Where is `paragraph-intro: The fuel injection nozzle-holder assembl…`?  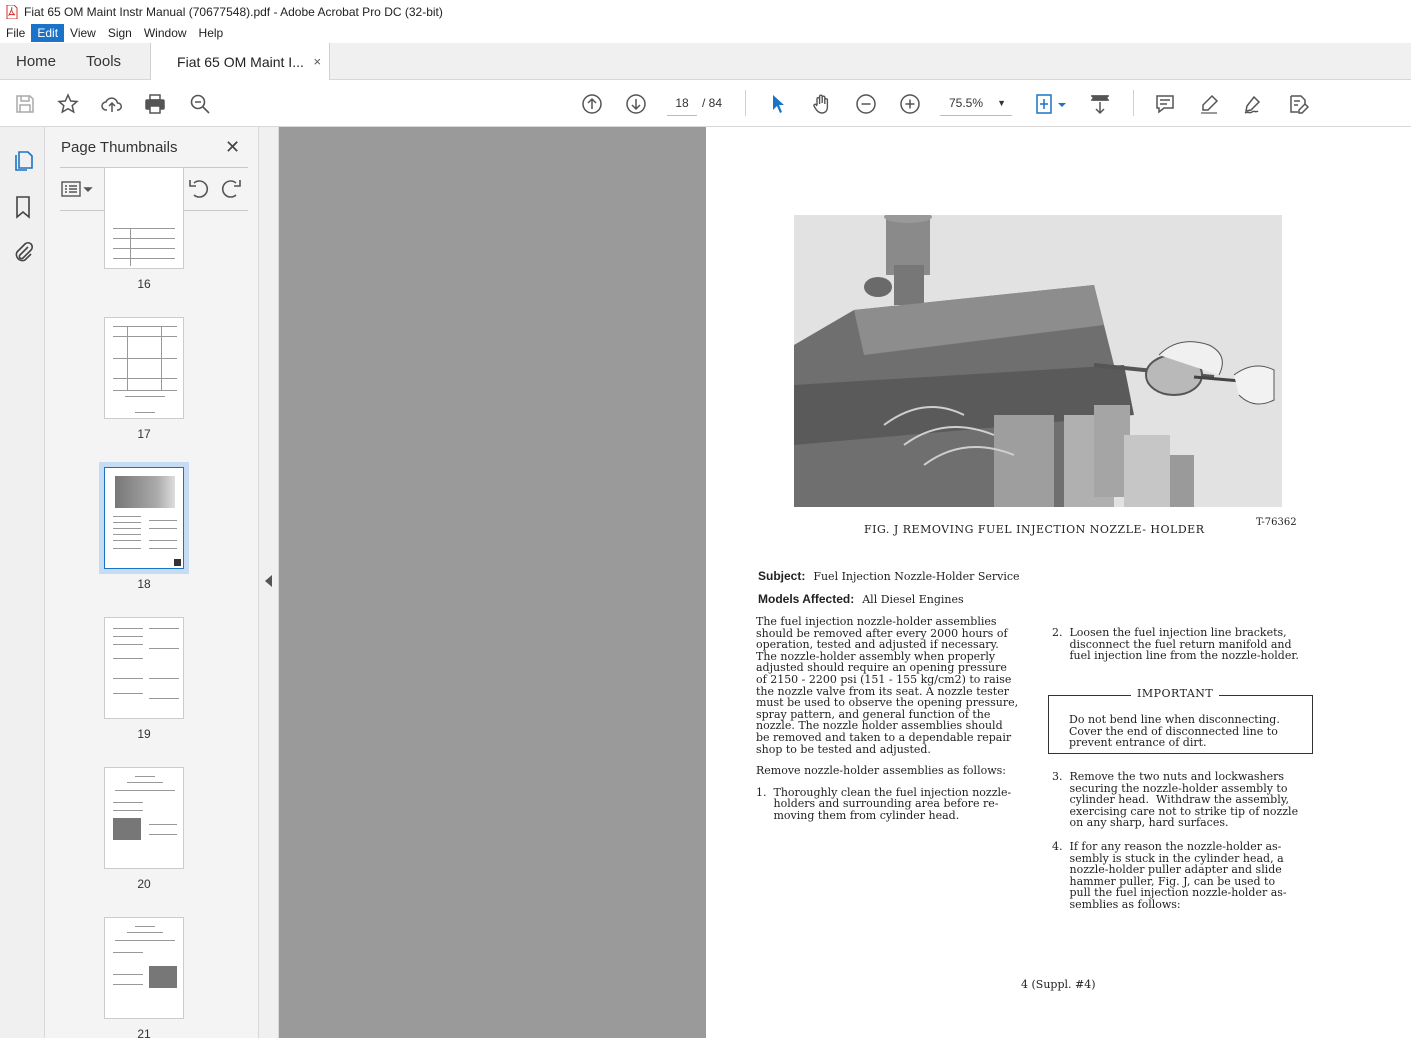 paragraph-intro: The fuel injection nozzle-holder assembl… is located at coordinates (887, 685).